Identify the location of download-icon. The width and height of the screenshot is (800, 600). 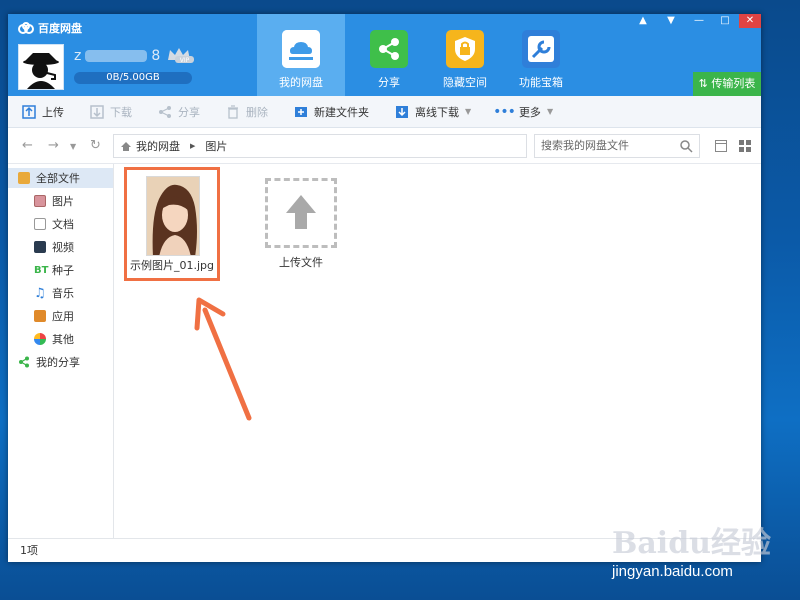
(97, 111).